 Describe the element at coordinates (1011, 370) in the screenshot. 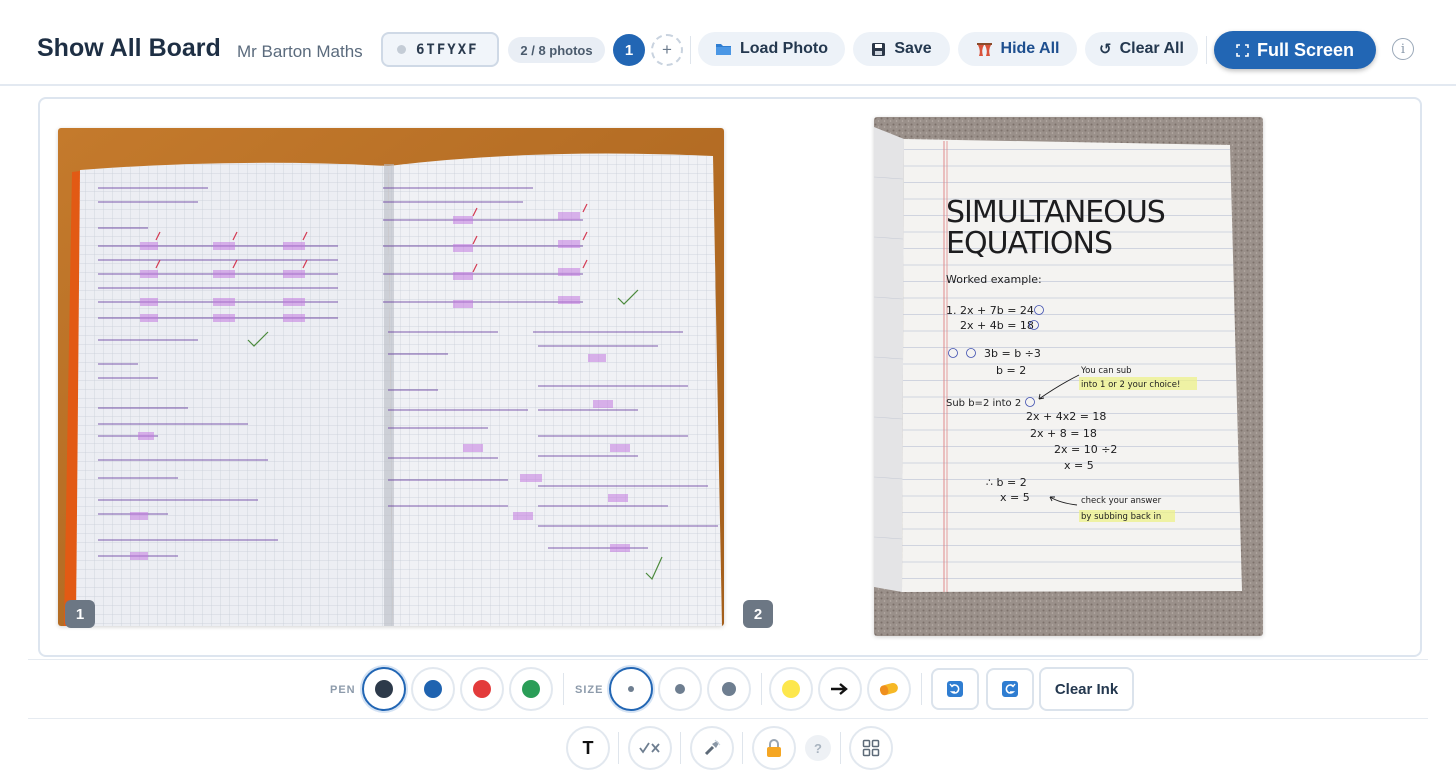

I see `step-2: b = 2` at that location.